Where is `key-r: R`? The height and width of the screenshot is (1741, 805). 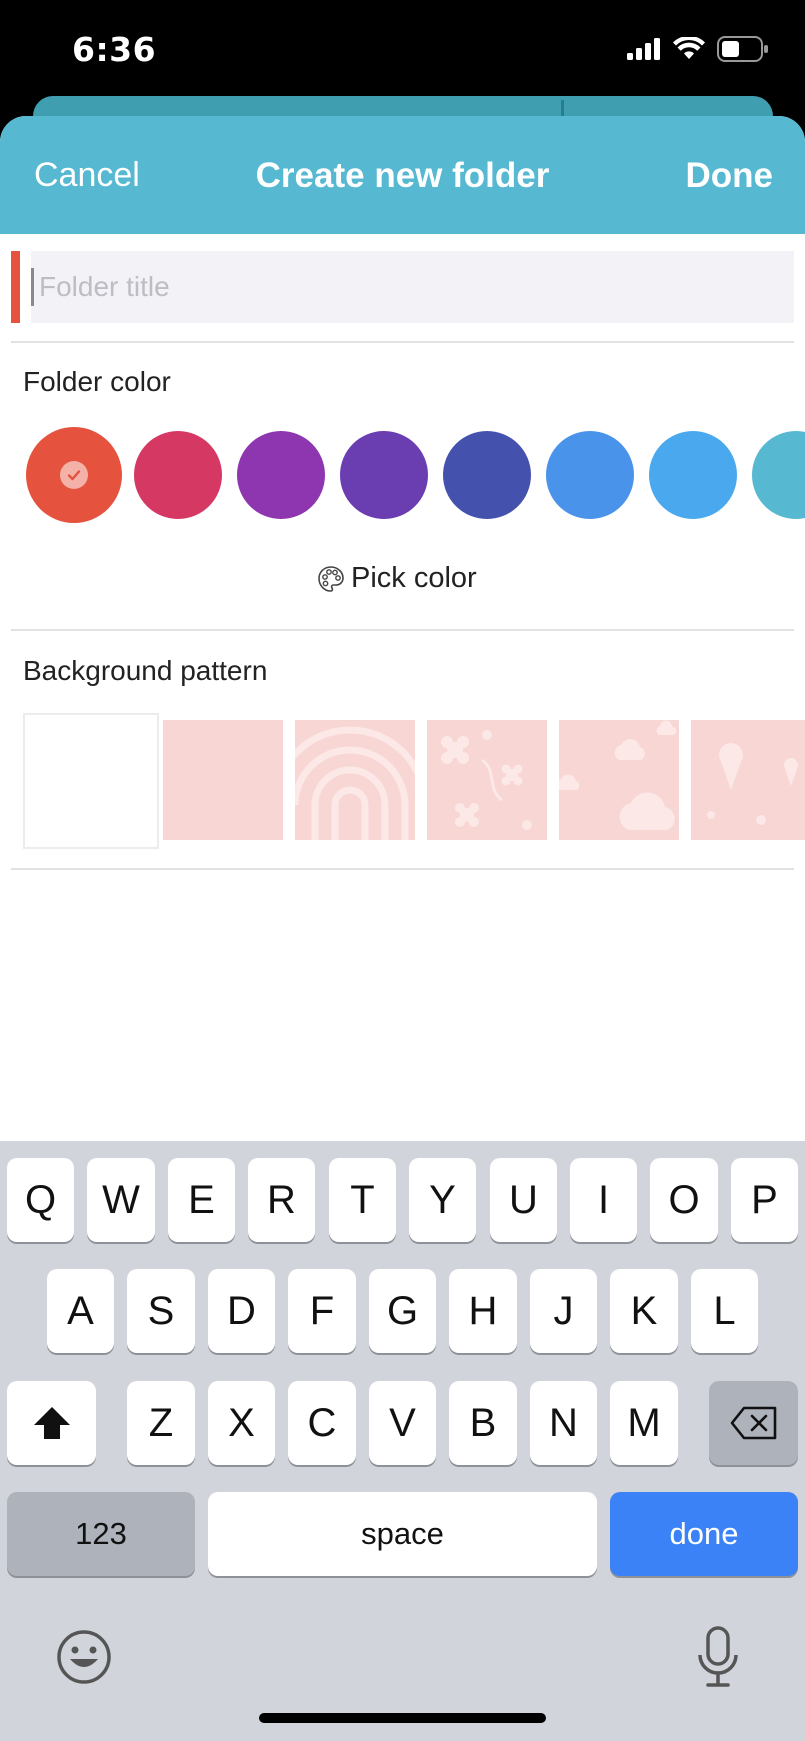 key-r: R is located at coordinates (281, 1200).